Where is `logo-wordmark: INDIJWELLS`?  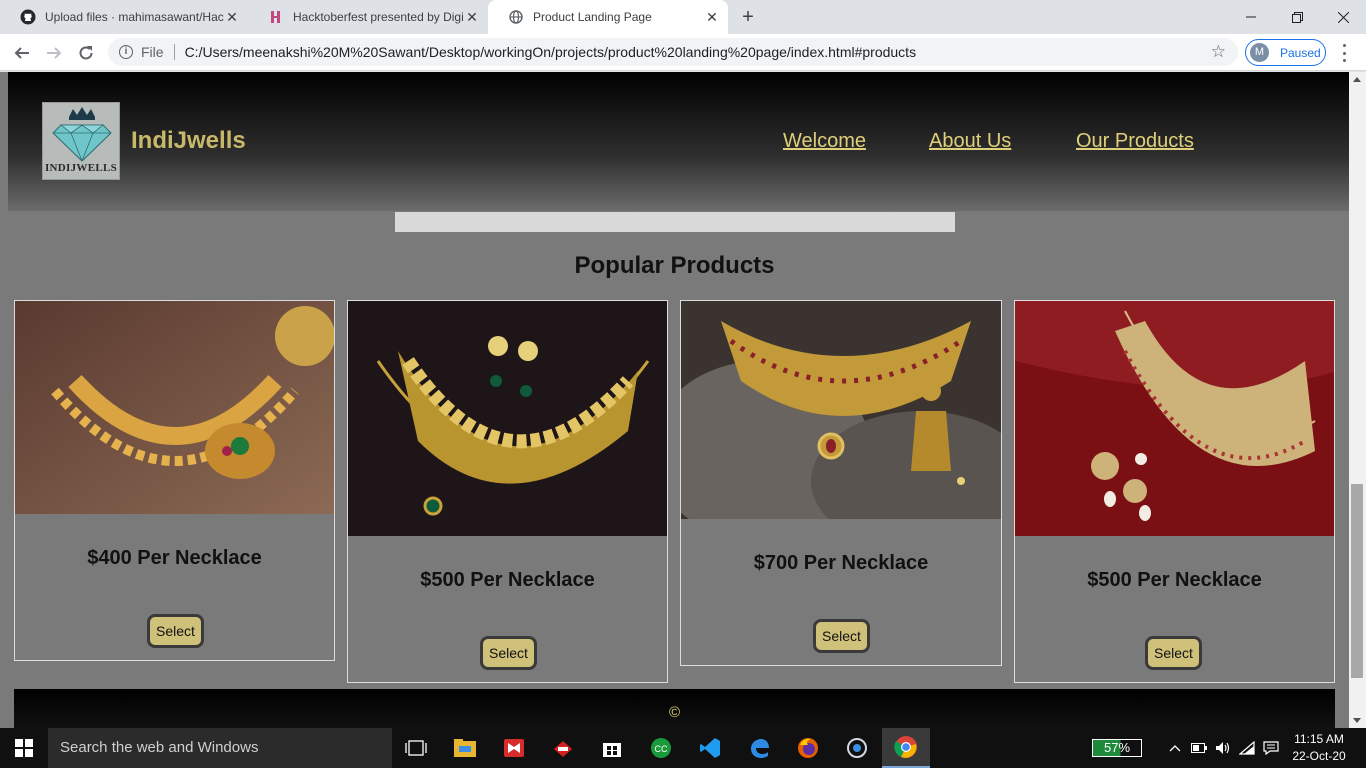
logo-wordmark: INDIJWELLS is located at coordinates (81, 168).